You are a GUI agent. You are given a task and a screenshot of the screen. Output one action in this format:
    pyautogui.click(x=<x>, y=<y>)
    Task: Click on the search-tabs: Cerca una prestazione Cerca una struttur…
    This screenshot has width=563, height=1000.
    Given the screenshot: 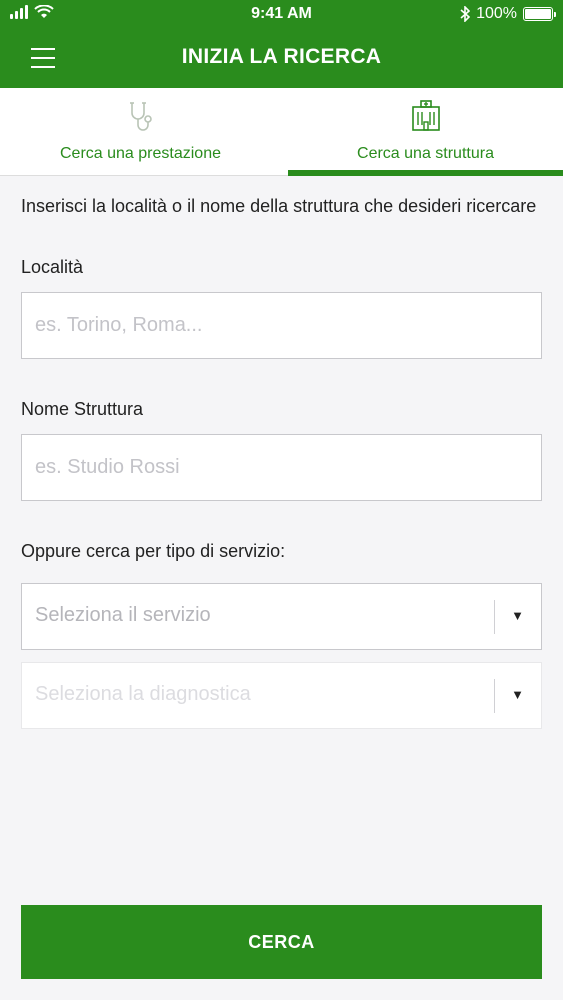 What is the action you would take?
    pyautogui.click(x=281, y=132)
    